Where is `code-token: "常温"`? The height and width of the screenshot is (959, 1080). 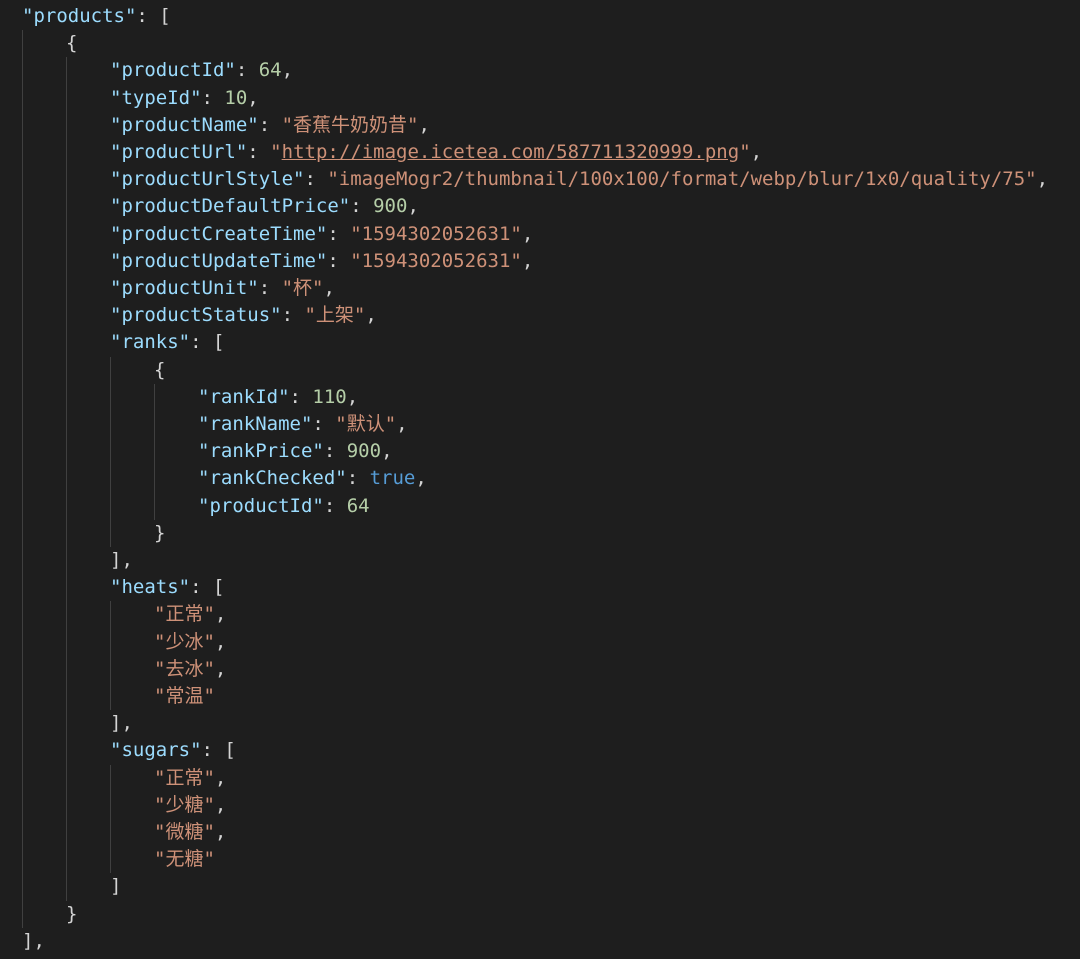 code-token: "常温" is located at coordinates (184, 696).